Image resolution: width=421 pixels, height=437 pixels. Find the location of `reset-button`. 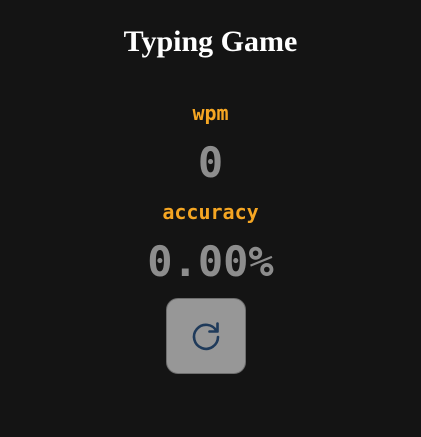

reset-button is located at coordinates (206, 336).